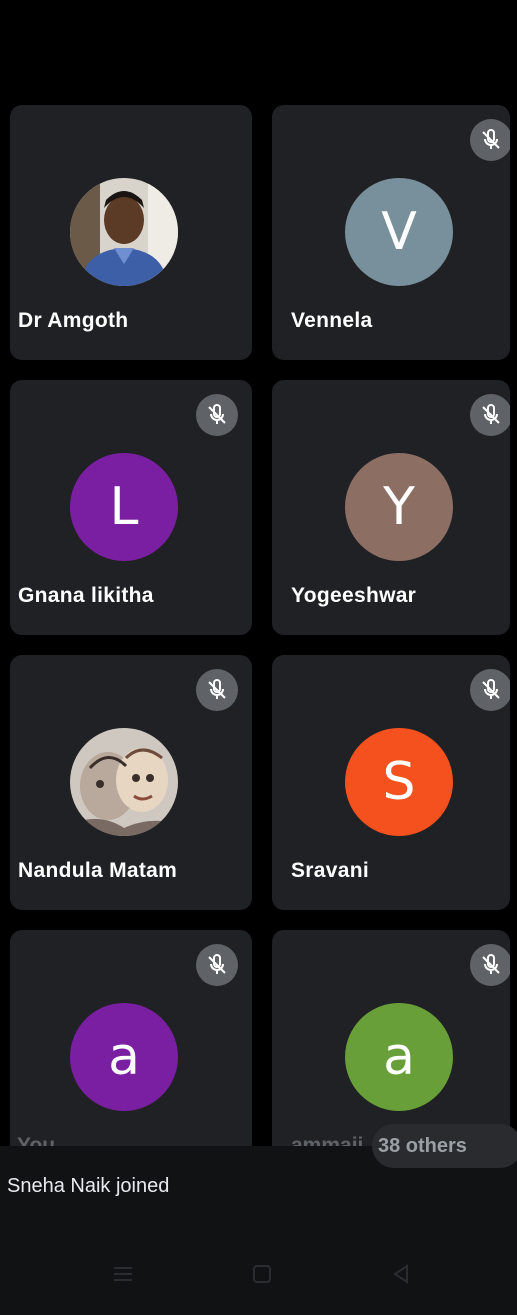 The width and height of the screenshot is (517, 1315). Describe the element at coordinates (98, 870) in the screenshot. I see `participant-name: Nandula Matam` at that location.